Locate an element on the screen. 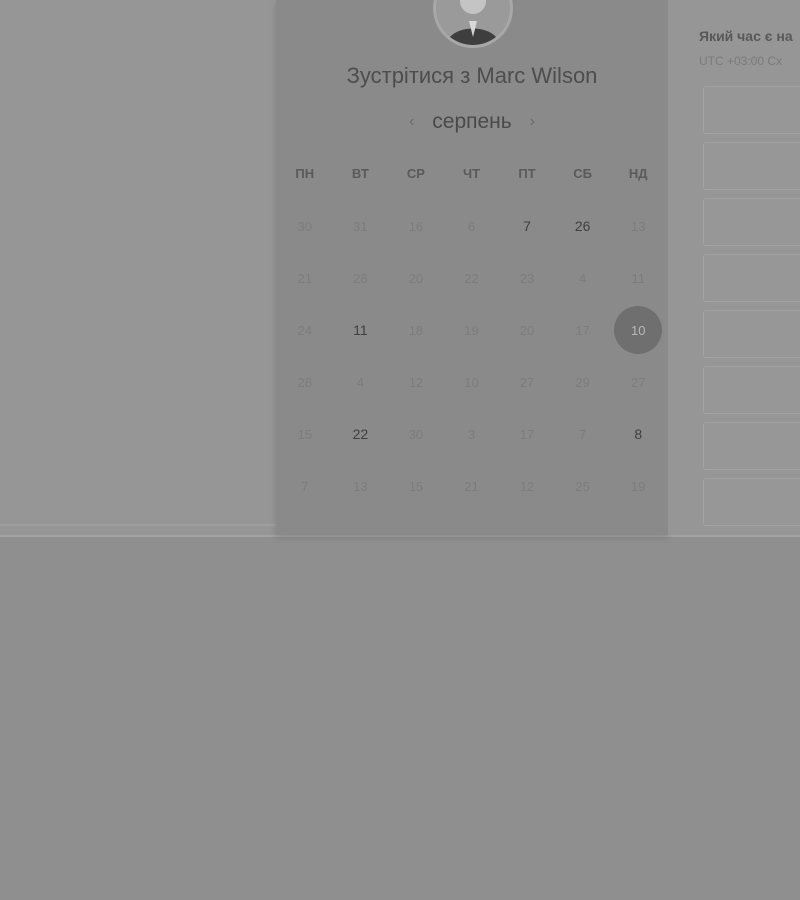  calendar-day-label: 30 is located at coordinates (305, 226).